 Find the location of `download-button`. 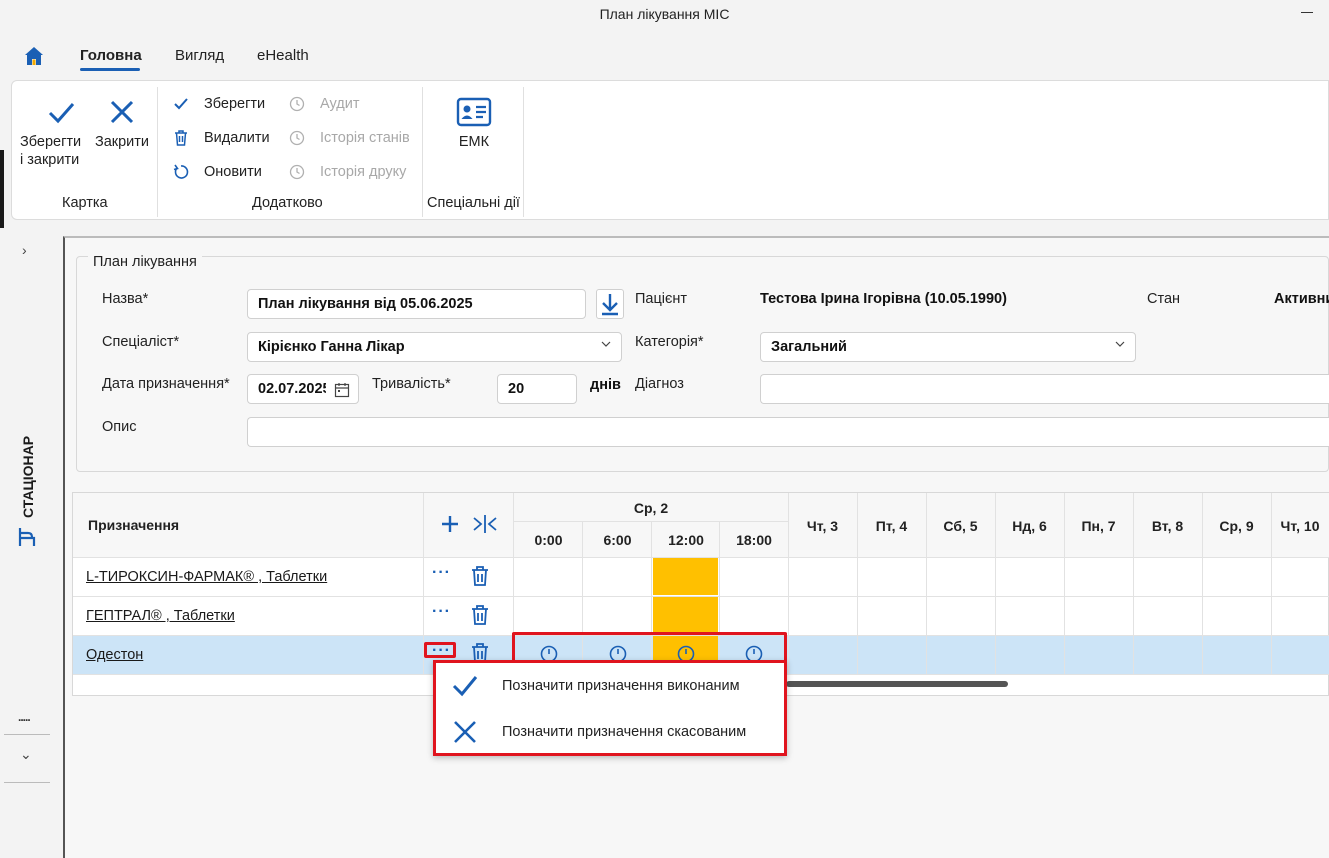

download-button is located at coordinates (610, 304).